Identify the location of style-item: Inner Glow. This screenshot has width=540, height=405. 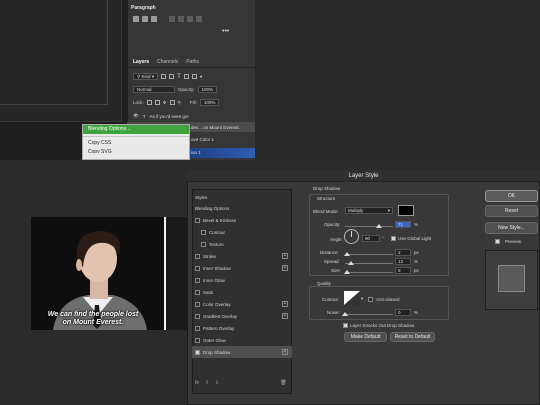
(242, 280).